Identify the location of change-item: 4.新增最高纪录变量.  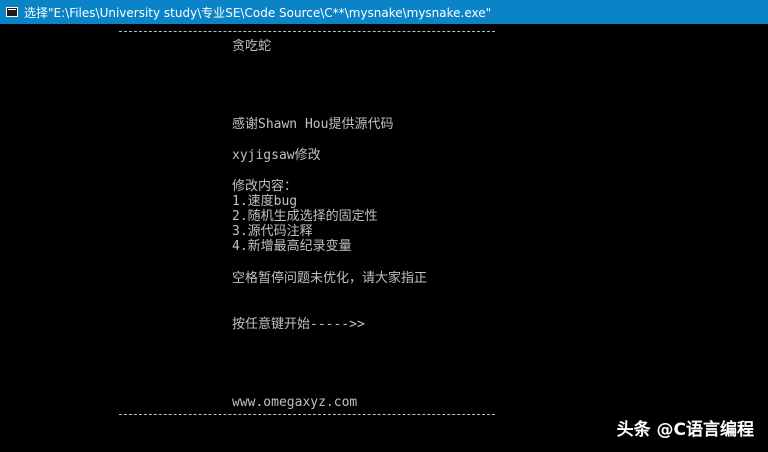
(292, 246).